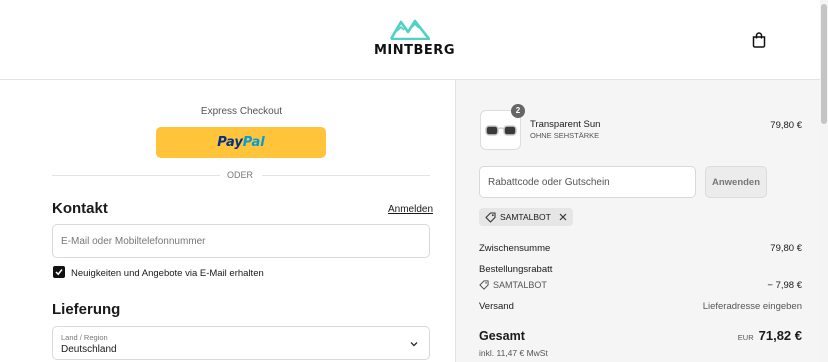 This screenshot has width=828, height=362. I want to click on apply-discount-button: Anwenden, so click(736, 182).